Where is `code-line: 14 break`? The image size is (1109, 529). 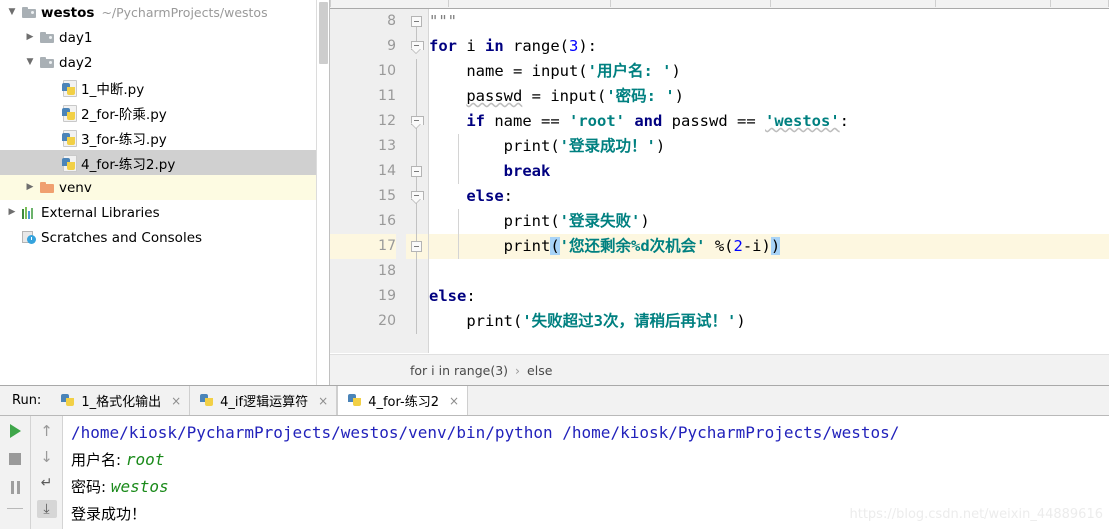 code-line: 14 break is located at coordinates (719, 171).